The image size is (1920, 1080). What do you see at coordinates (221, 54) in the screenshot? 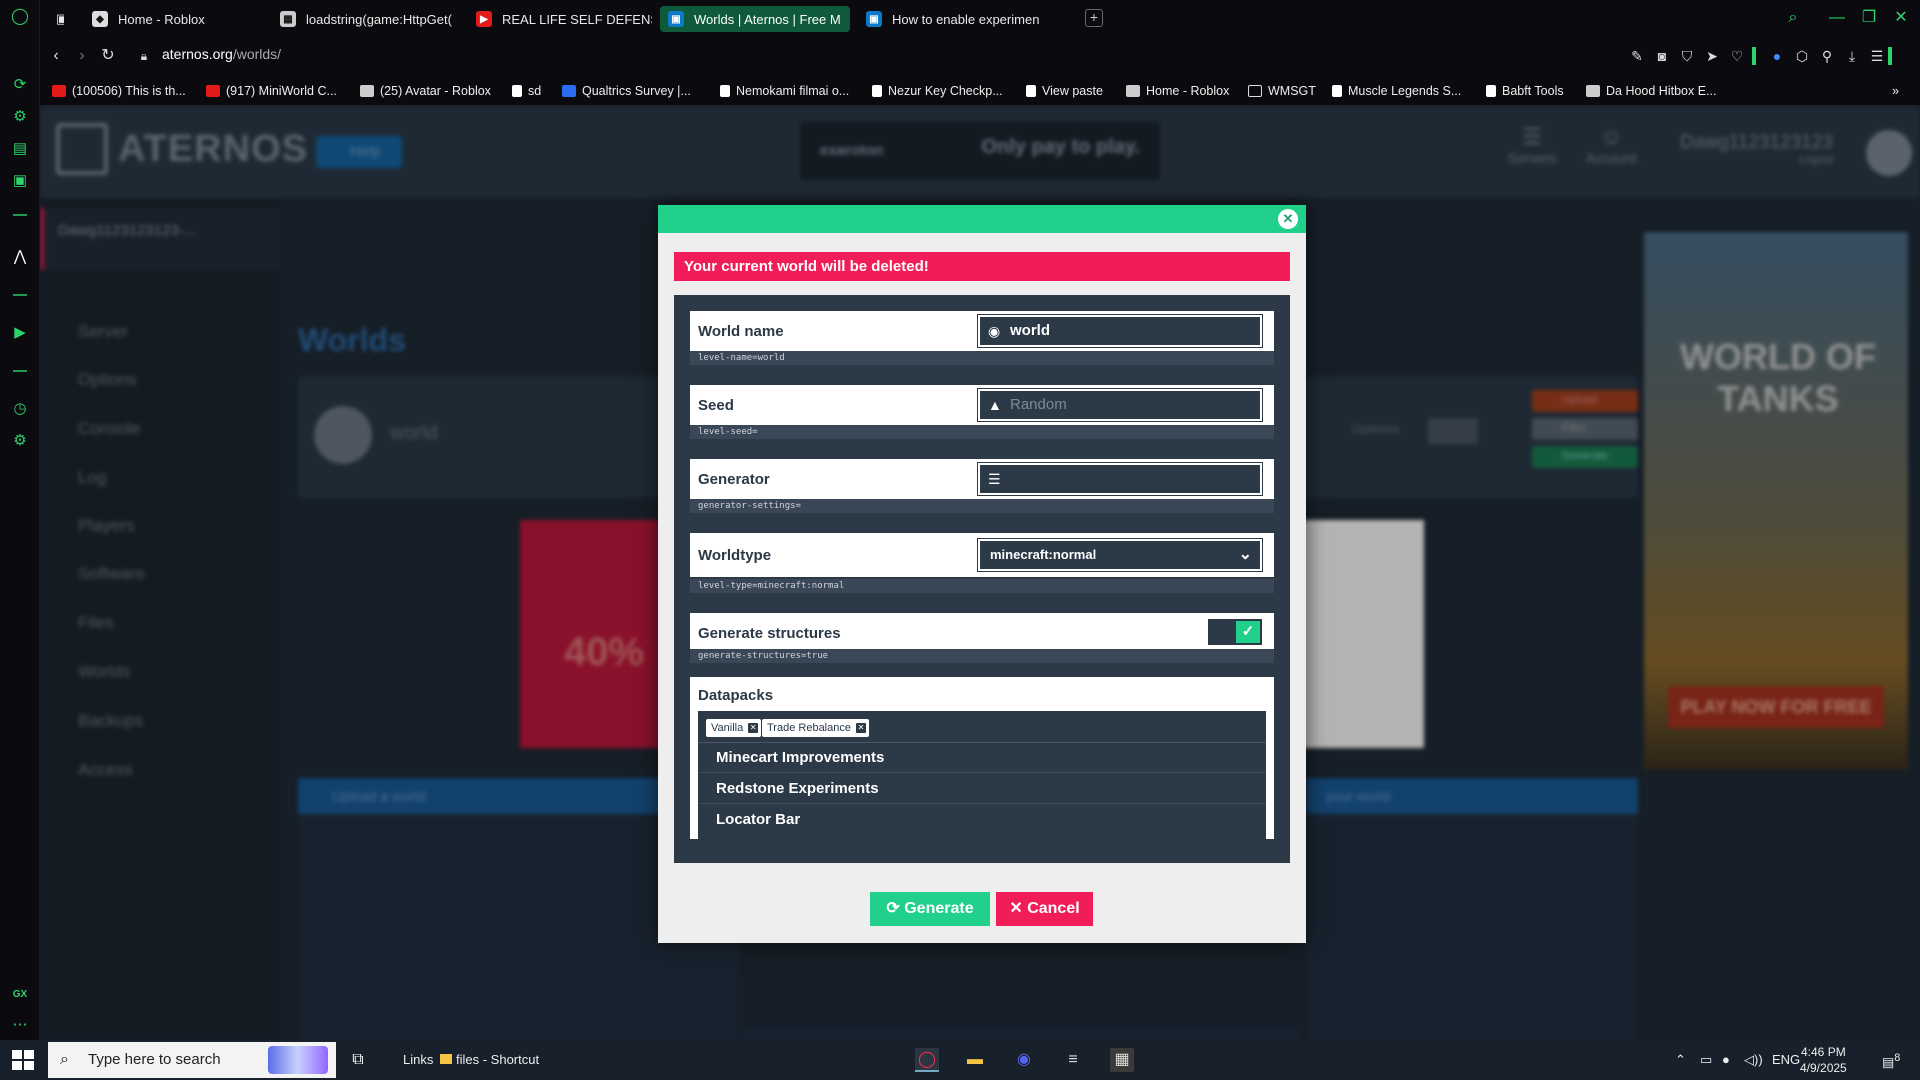
I see `url-field: aternos.org/worlds/` at bounding box center [221, 54].